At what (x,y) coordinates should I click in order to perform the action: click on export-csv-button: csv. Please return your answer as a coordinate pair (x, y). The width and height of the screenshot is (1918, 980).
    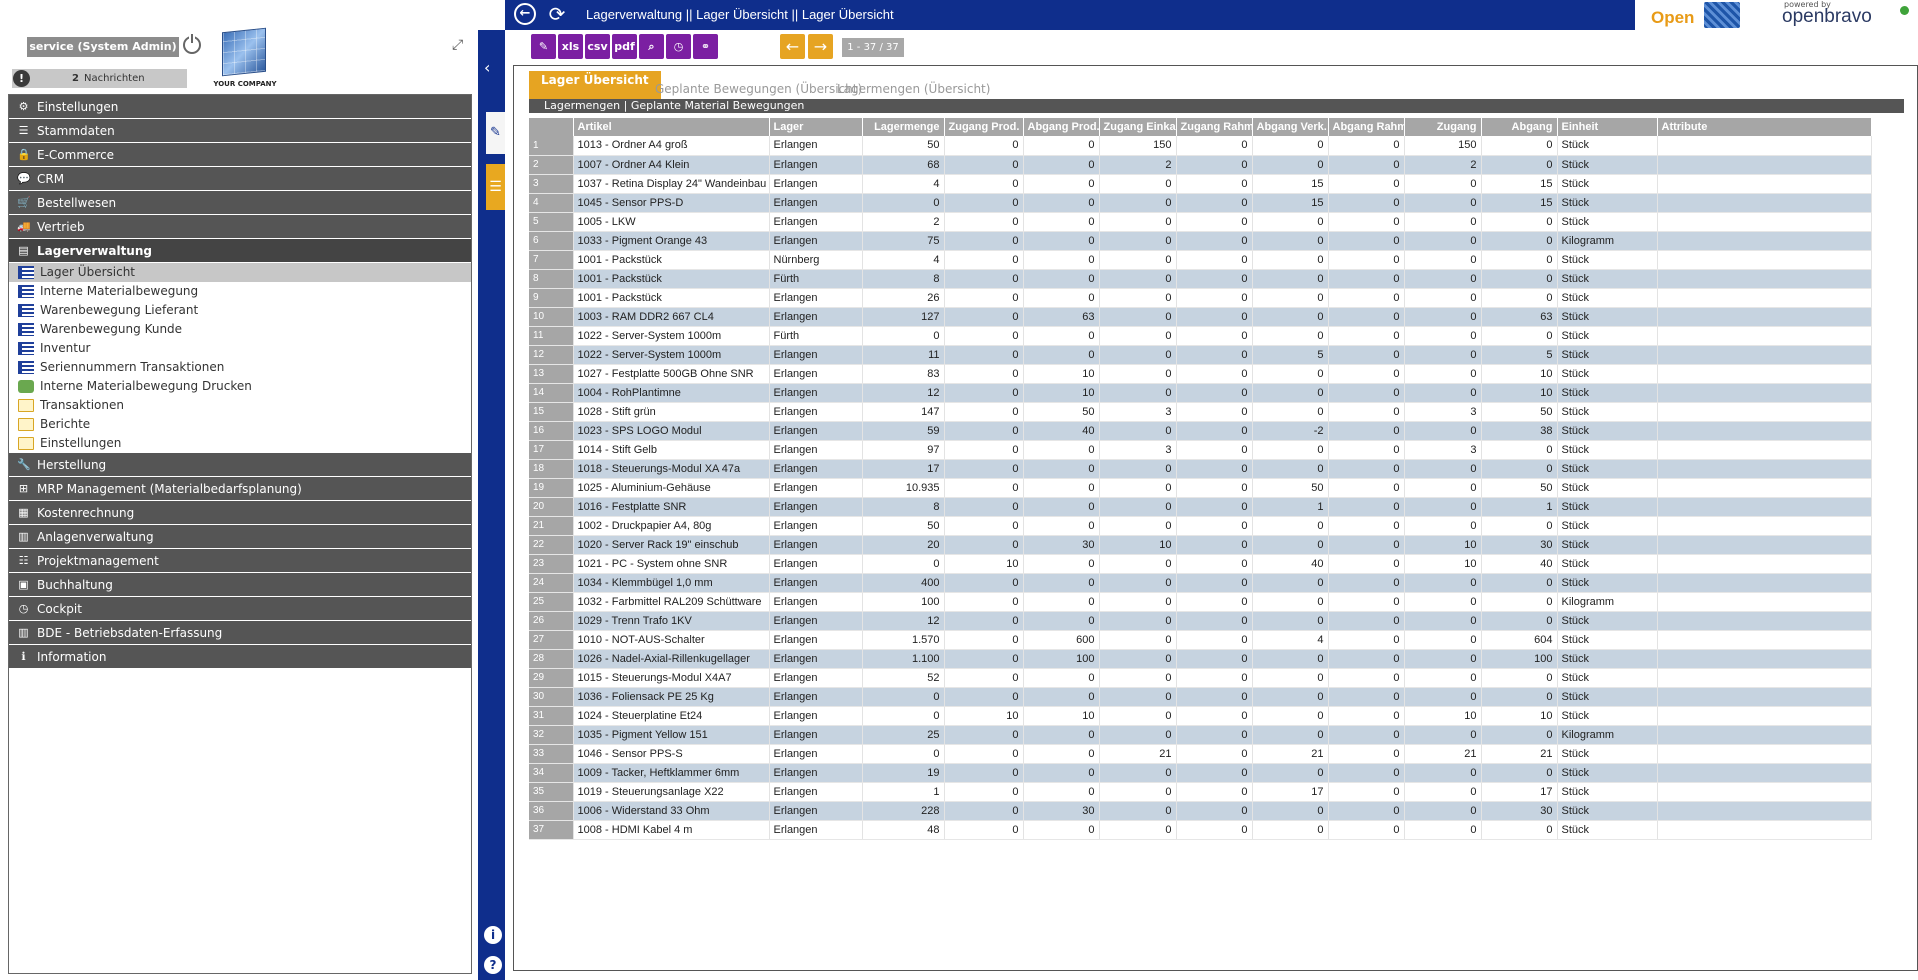
    Looking at the image, I should click on (597, 46).